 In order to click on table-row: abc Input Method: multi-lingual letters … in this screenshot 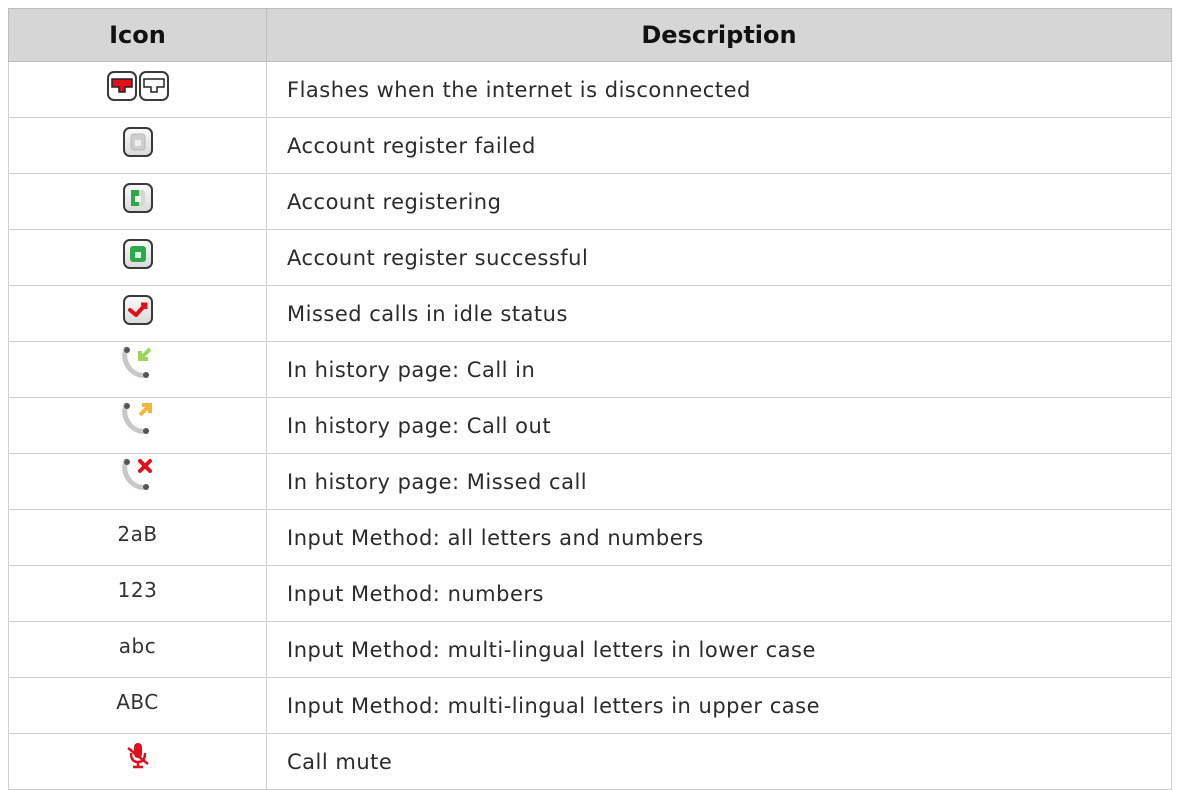, I will do `click(590, 649)`.